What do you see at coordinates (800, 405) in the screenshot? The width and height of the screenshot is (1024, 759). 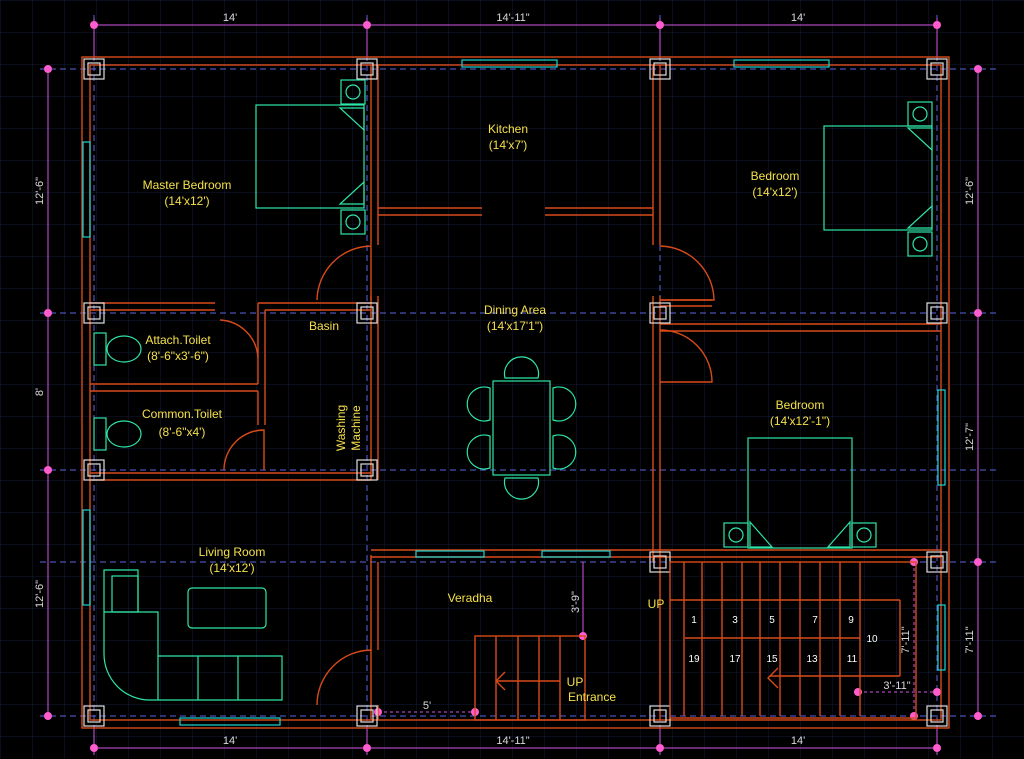 I see `bedroom-2-label: Bedroom` at bounding box center [800, 405].